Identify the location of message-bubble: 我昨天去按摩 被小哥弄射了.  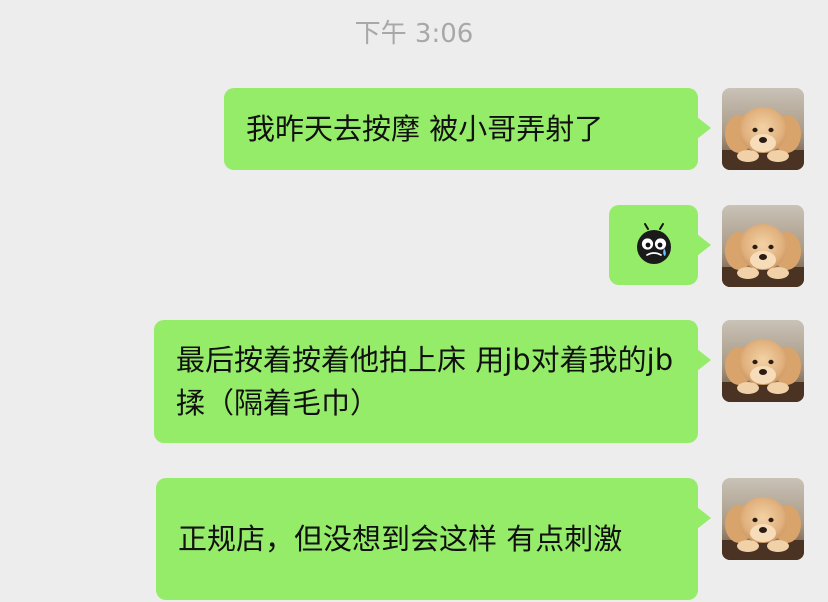
(467, 129).